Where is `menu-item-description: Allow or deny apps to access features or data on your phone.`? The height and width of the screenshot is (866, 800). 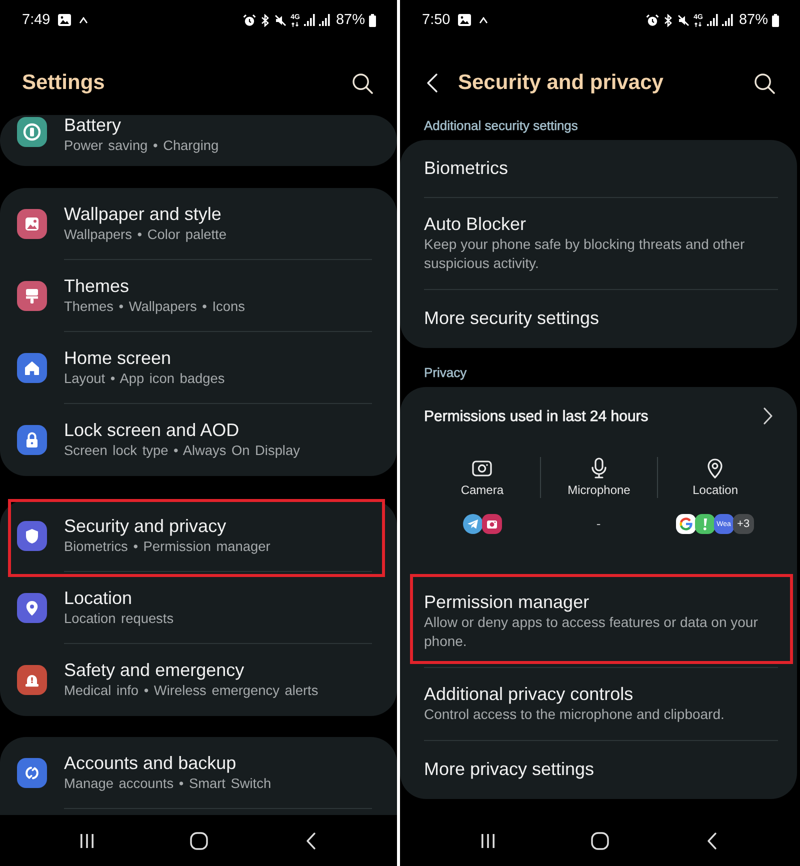
menu-item-description: Allow or deny apps to access features or data on your phone. is located at coordinates (591, 632).